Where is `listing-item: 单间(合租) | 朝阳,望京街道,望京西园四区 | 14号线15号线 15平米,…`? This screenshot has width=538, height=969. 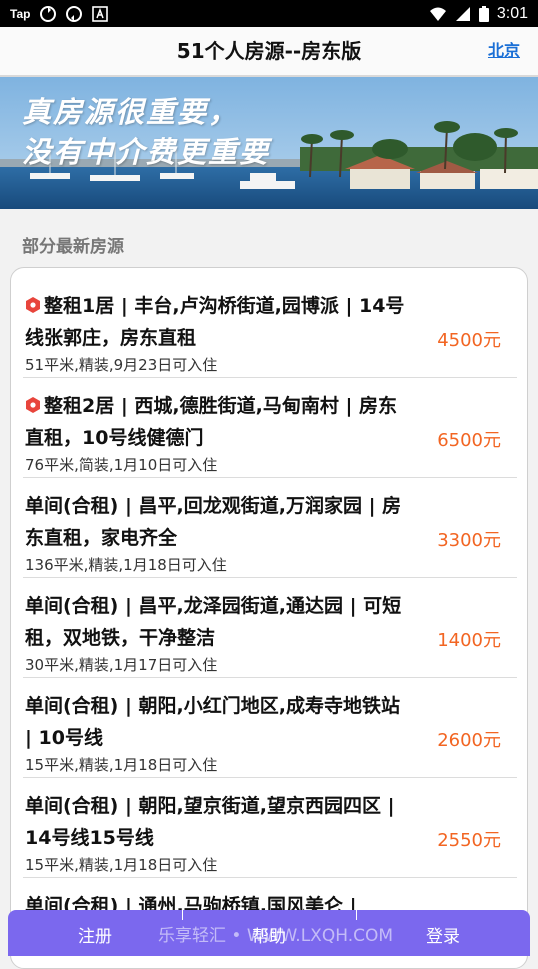 listing-item: 单间(合租) | 朝阳,望京街道,望京西园四区 | 14号线15号线 15平米,… is located at coordinates (270, 828).